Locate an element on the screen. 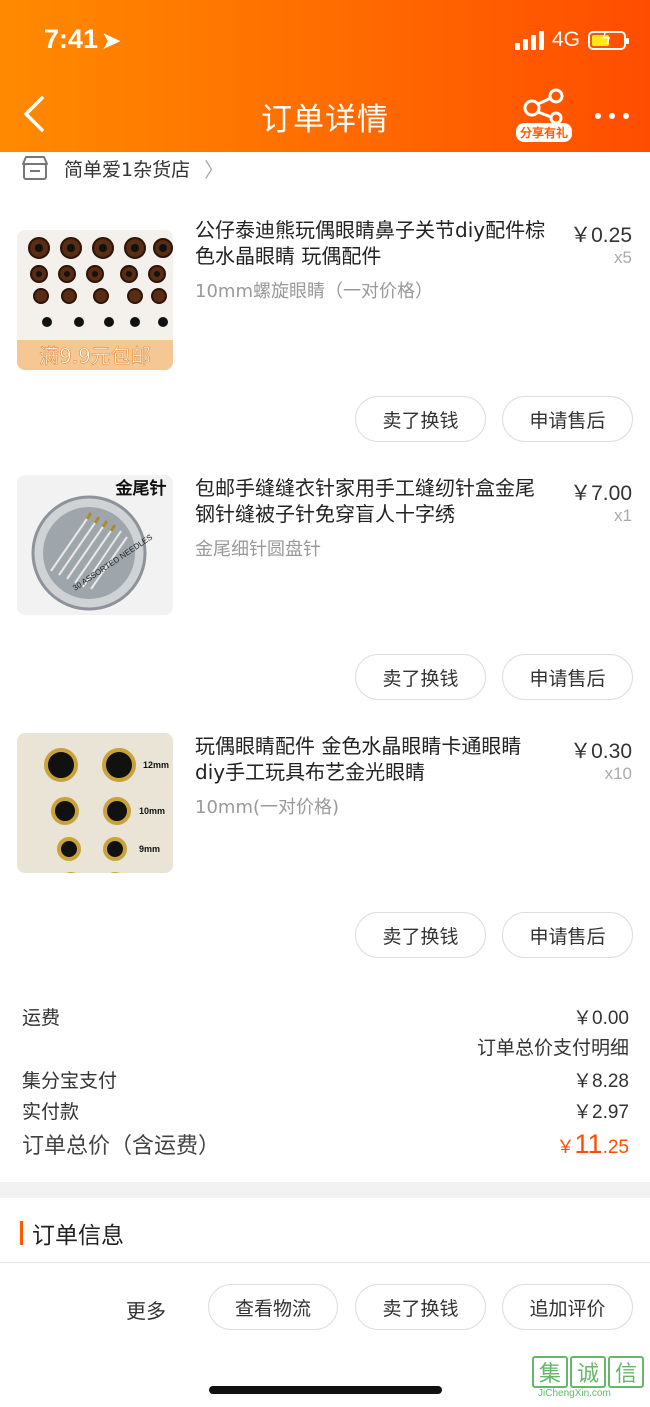 The image size is (650, 1407). item-spec: 金尾细针圆盘针 is located at coordinates (258, 549).